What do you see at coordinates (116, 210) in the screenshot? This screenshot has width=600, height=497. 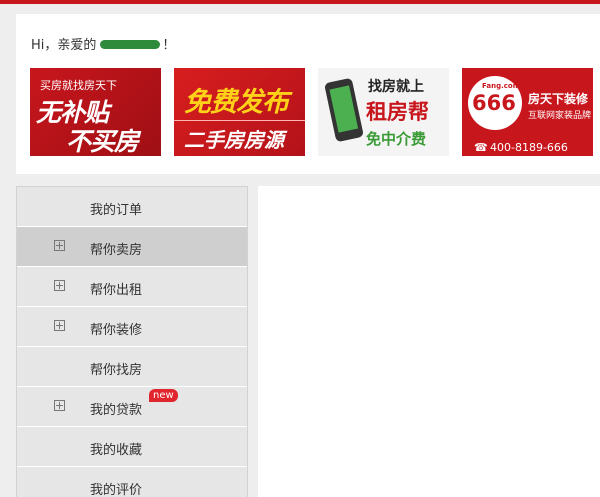 I see `sidebar-item-label: 我的订单` at bounding box center [116, 210].